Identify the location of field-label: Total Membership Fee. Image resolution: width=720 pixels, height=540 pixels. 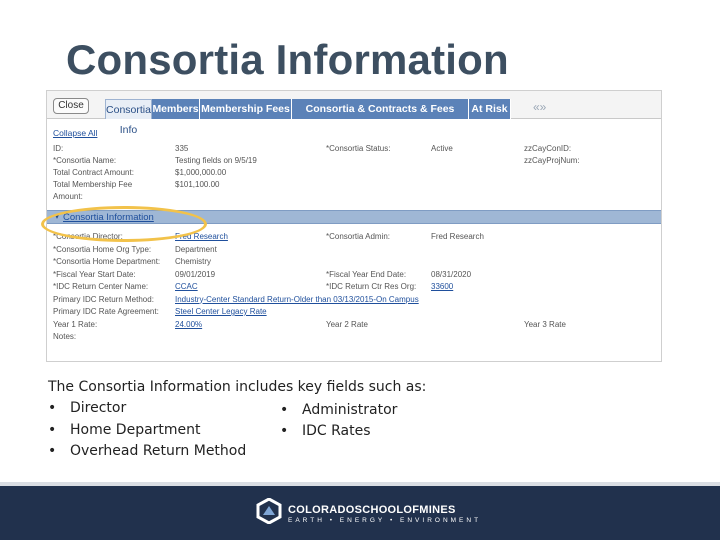
(93, 184).